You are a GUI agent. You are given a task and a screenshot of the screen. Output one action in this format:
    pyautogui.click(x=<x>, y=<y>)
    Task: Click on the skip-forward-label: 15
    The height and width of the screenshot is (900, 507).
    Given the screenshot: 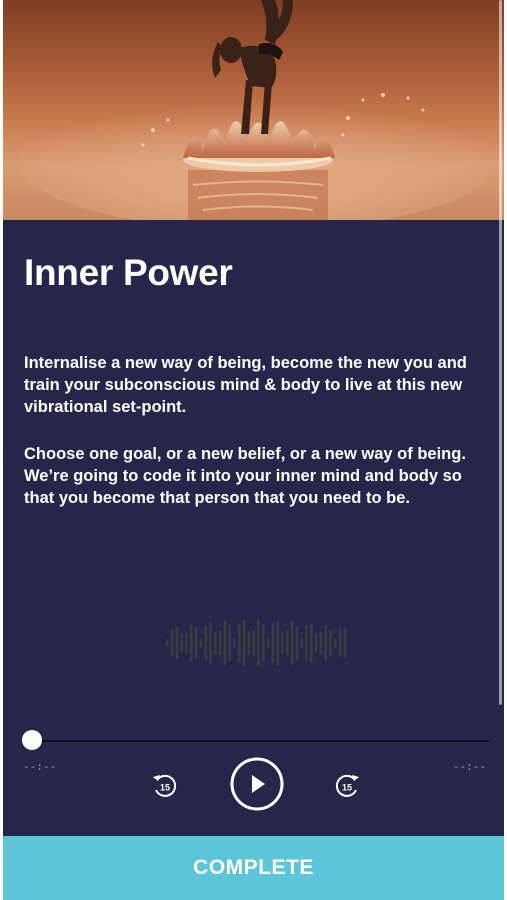 What is the action you would take?
    pyautogui.click(x=347, y=788)
    